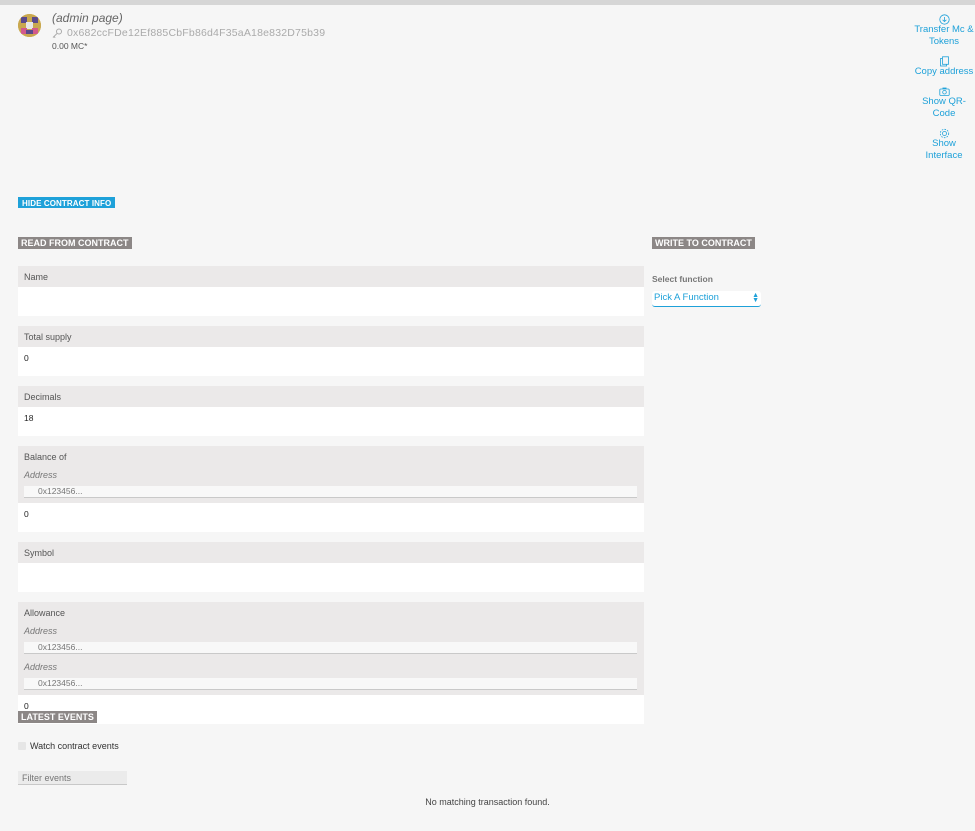 Image resolution: width=975 pixels, height=831 pixels. Describe the element at coordinates (75, 243) in the screenshot. I see `read-from-contract-title: READ FROM CONTRACT` at that location.